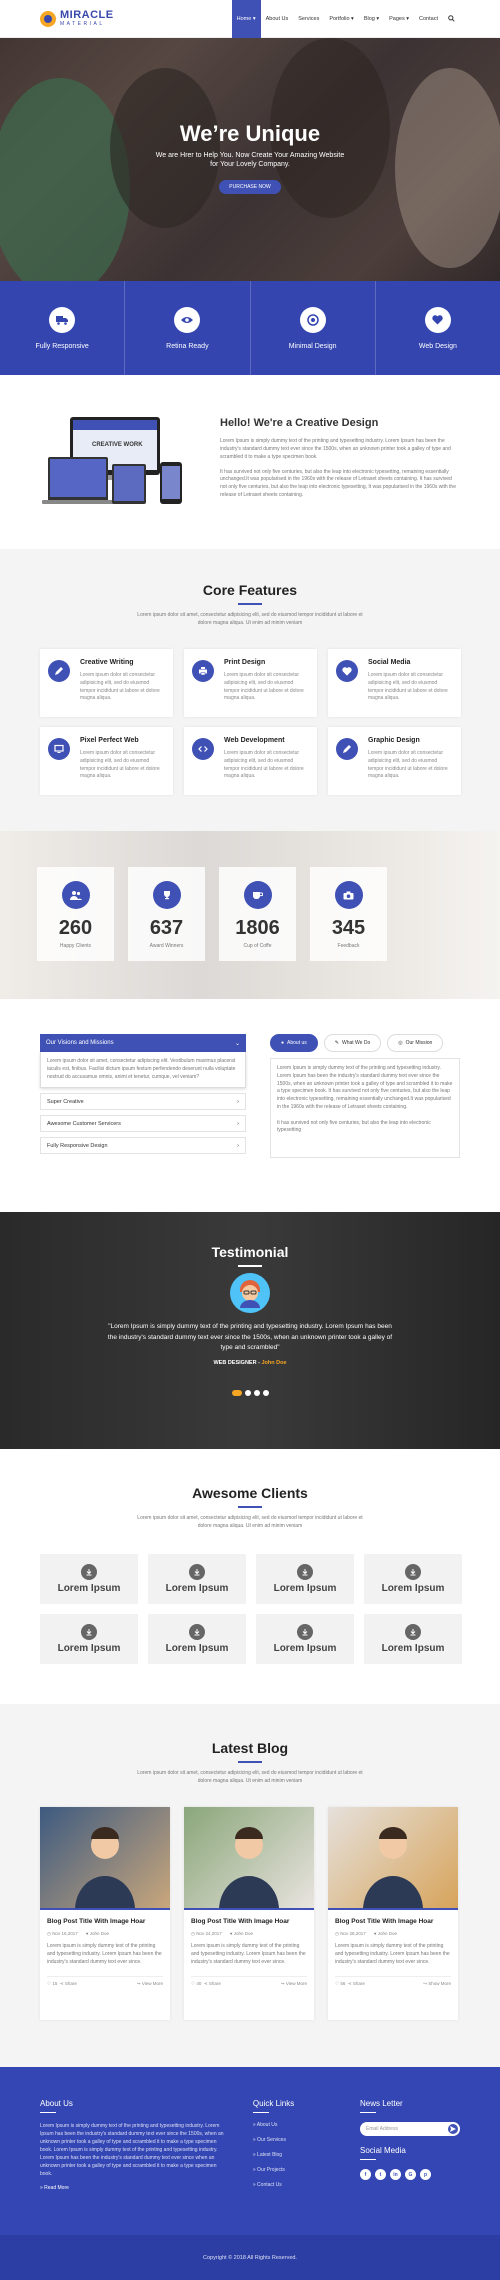  I want to click on blog-post-stats: ♡ 15 ⋖ Share, so click(62, 1984).